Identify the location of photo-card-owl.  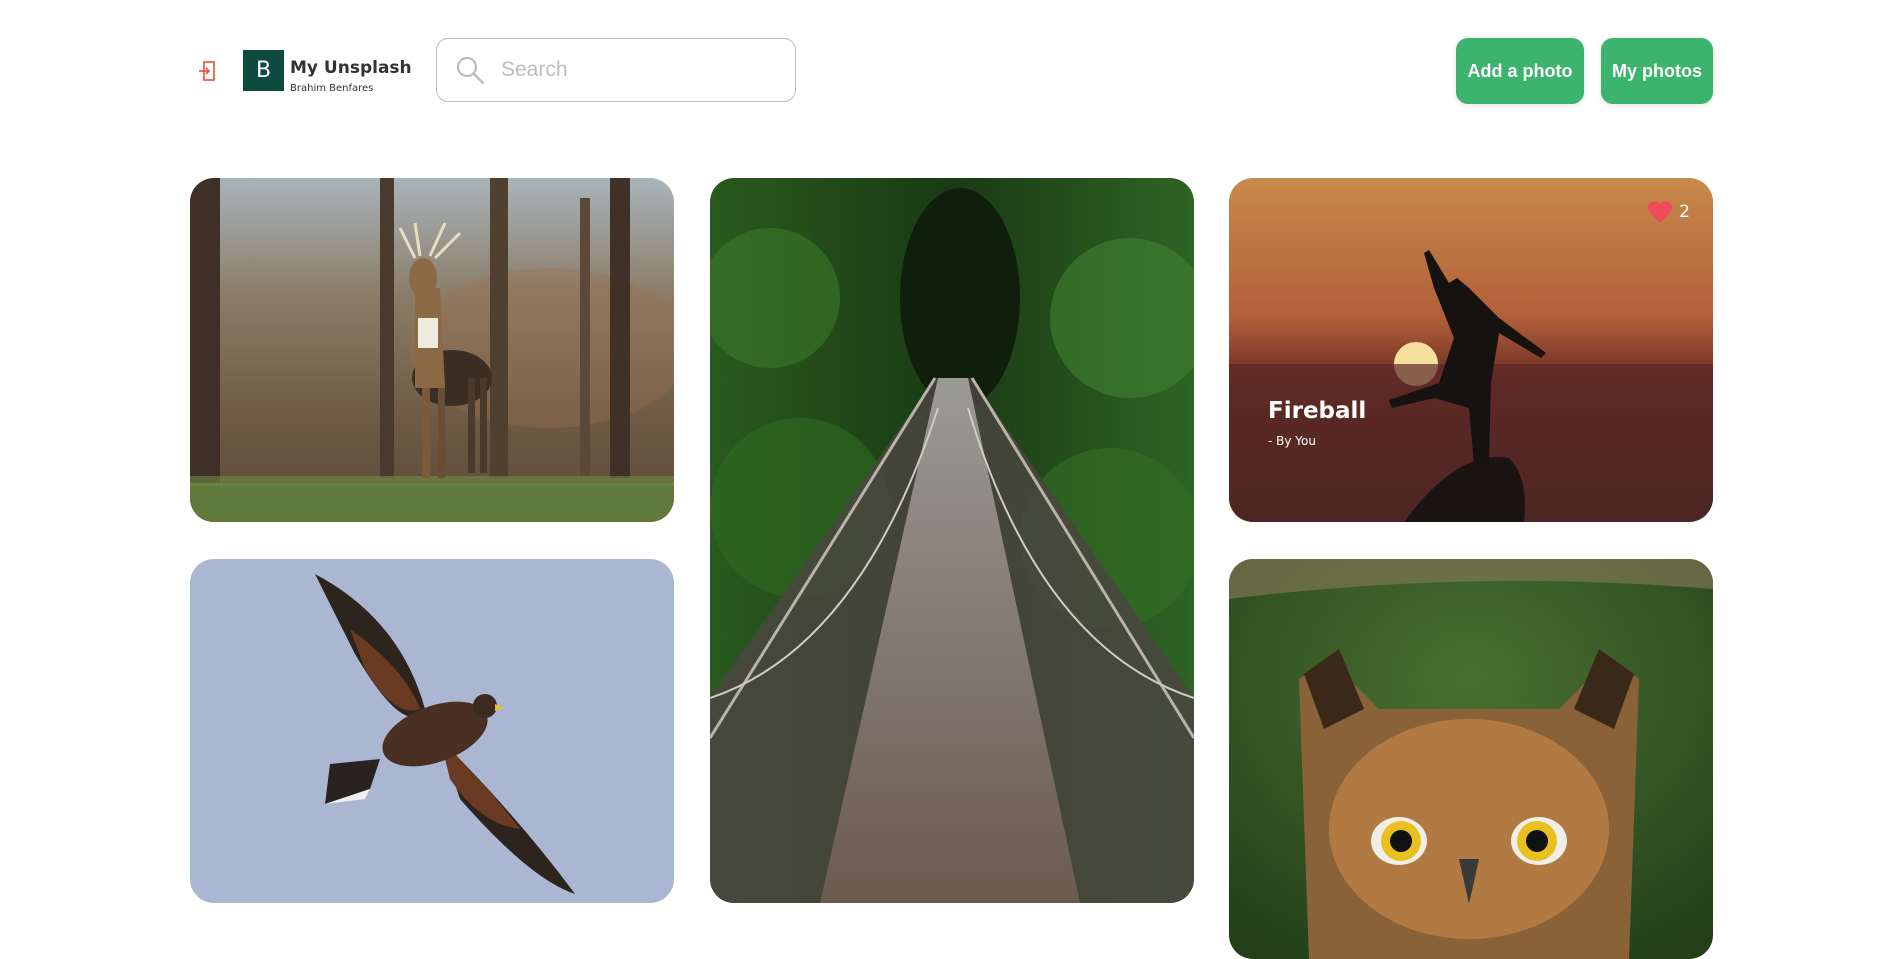
(1471, 759).